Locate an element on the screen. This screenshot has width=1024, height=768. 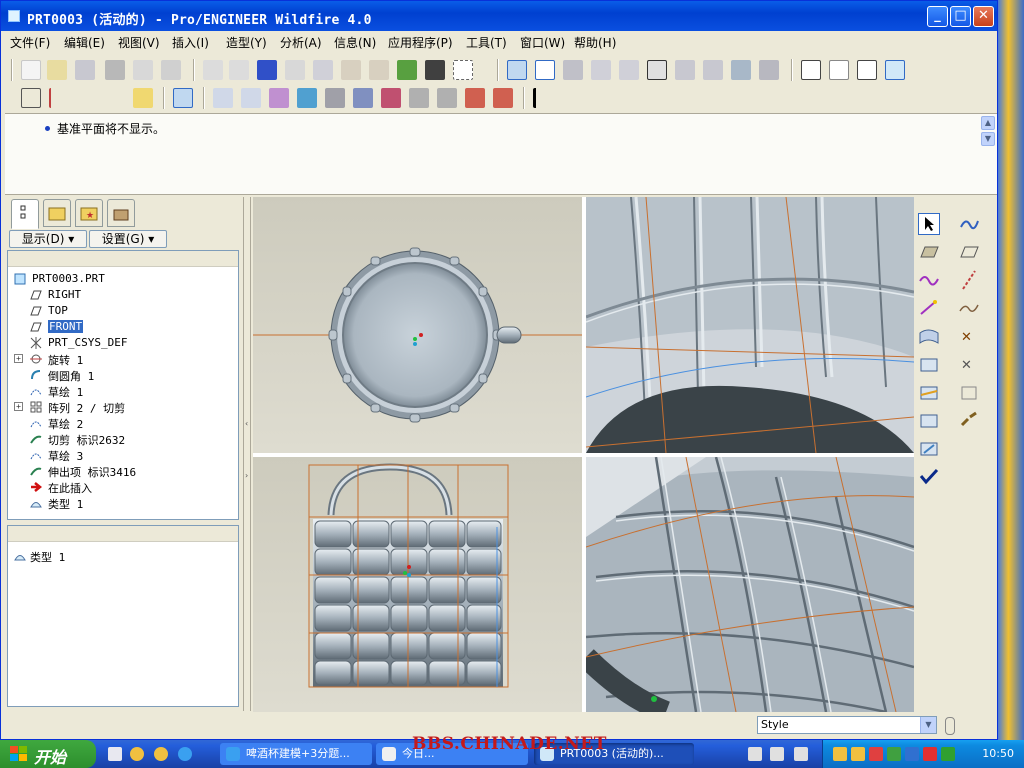
qq2-tray-icon is located at coordinates (858, 754).